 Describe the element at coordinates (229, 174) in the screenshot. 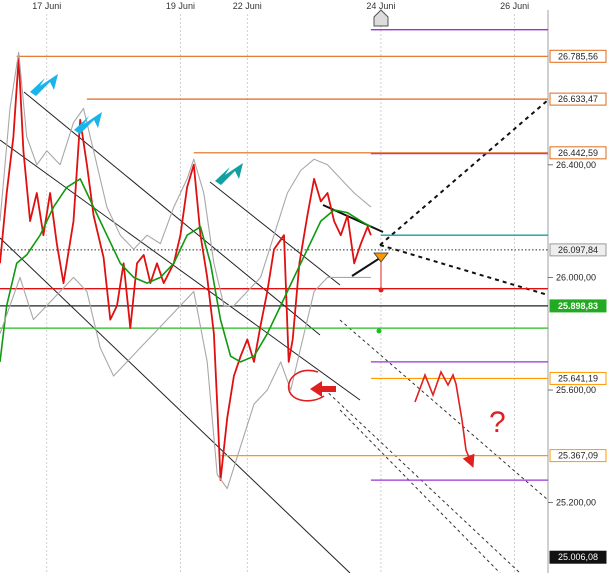

I see `teal-arrow-icon` at that location.